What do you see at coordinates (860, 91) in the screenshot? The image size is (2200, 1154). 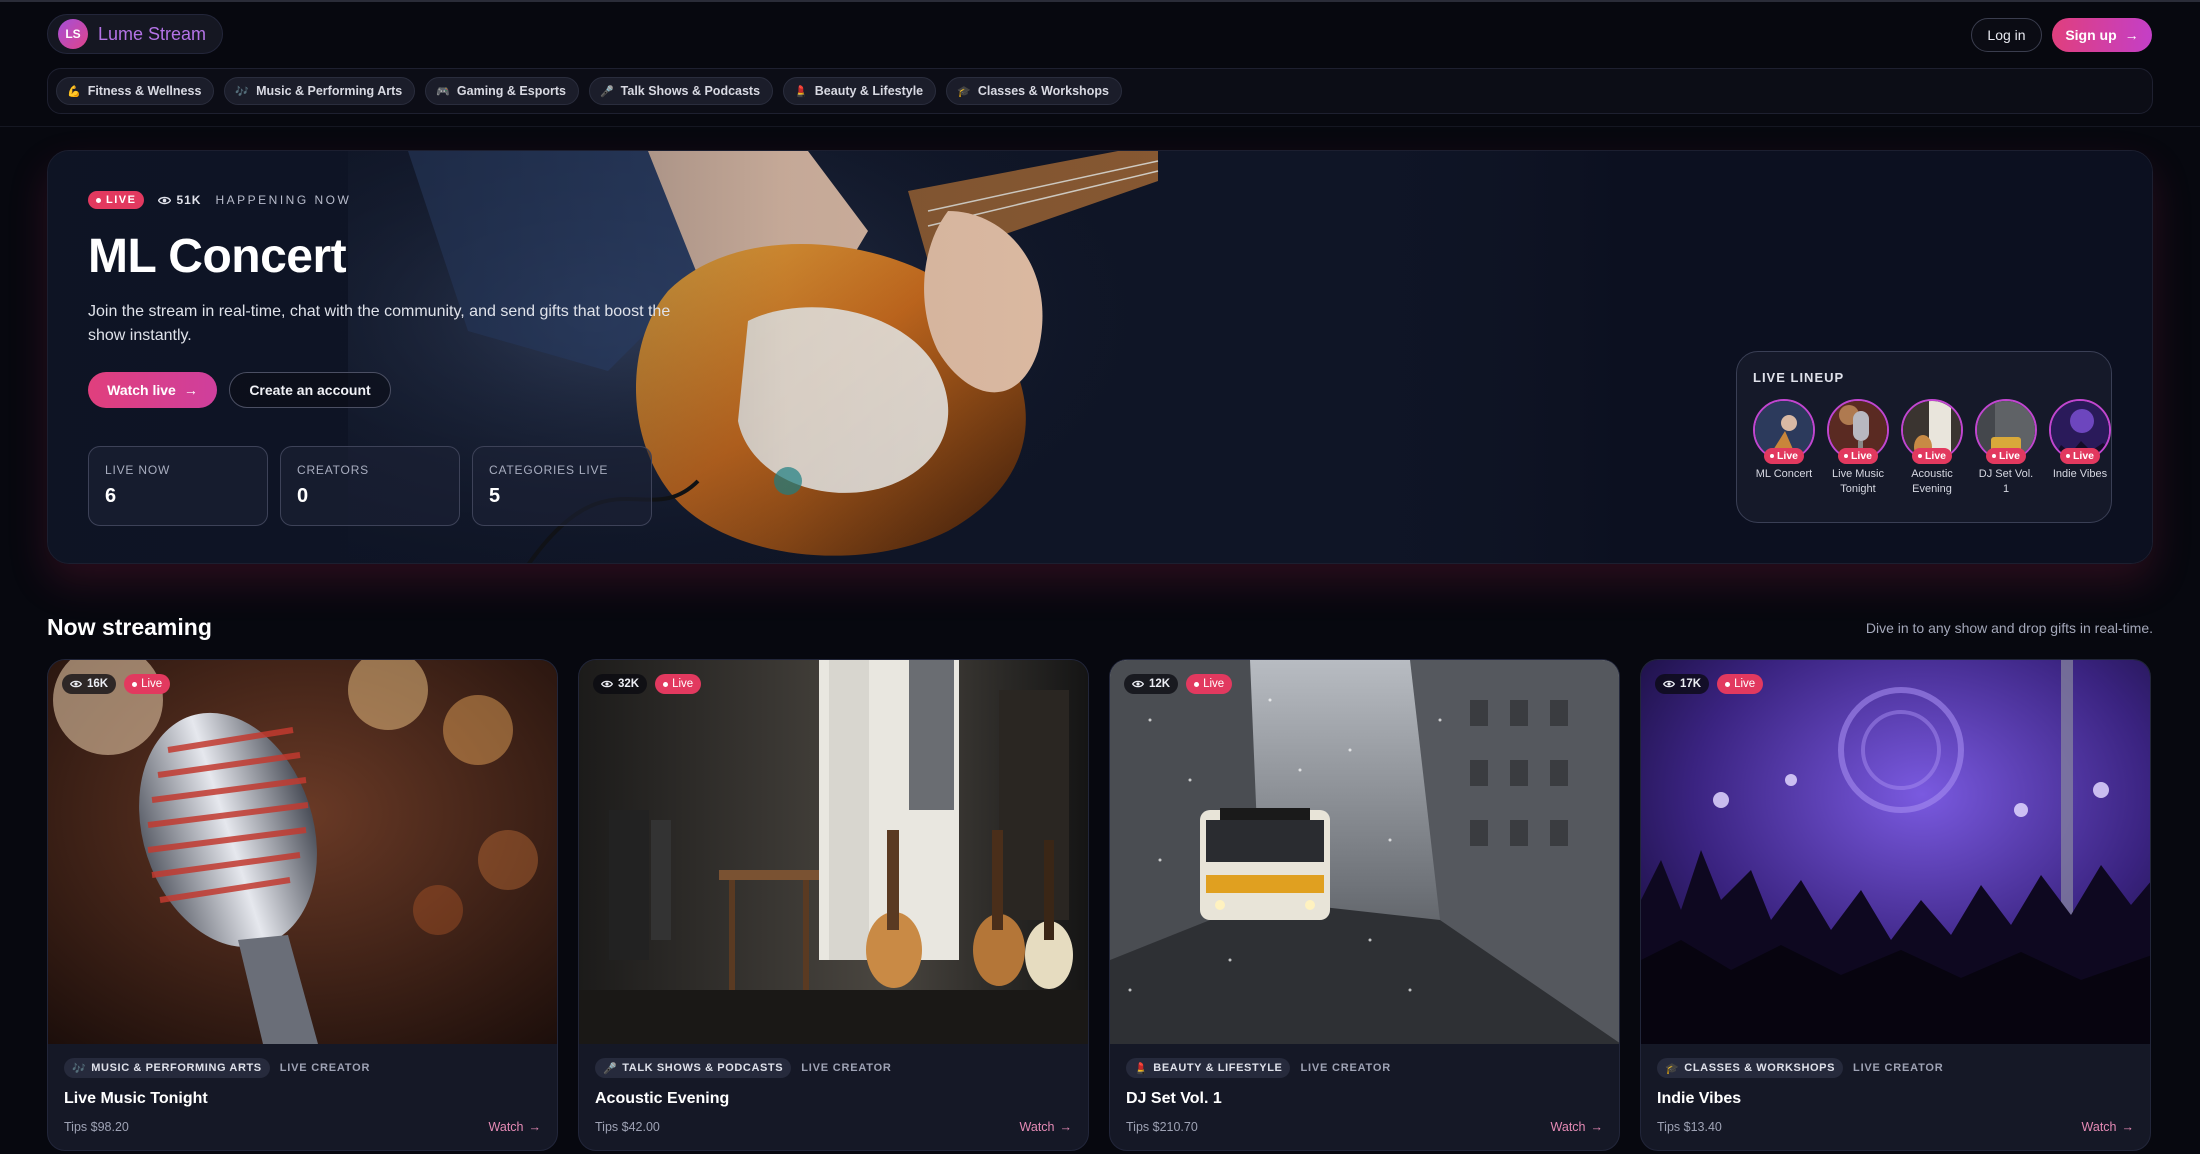 I see `category-beauty: 💄 Beauty & Lifestyle` at bounding box center [860, 91].